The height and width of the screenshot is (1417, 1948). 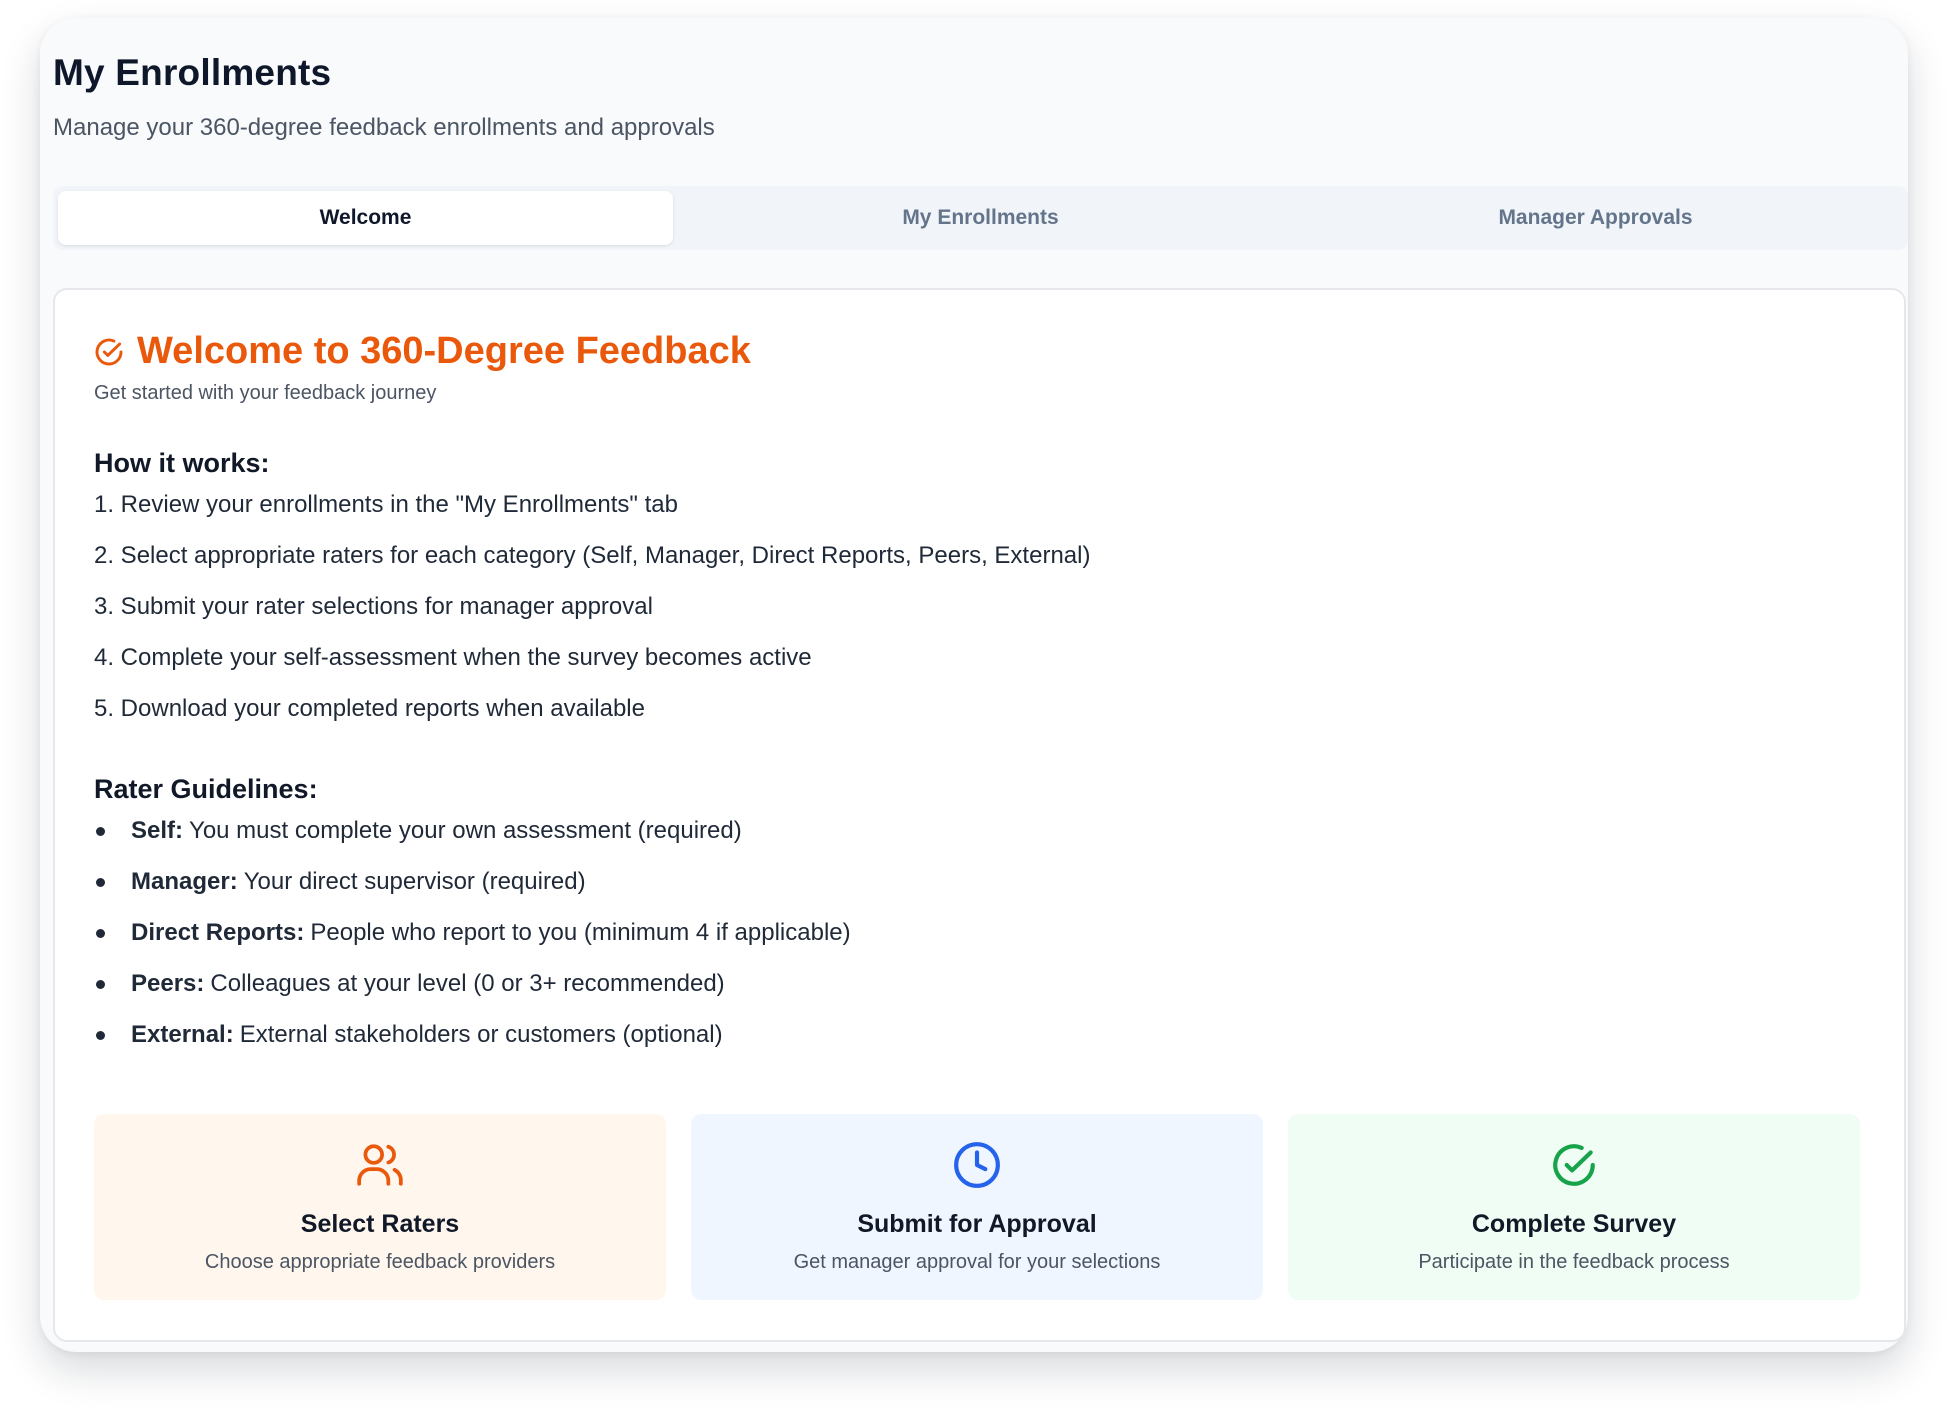 I want to click on tab-my-enrollments: My Enrollments, so click(x=980, y=218).